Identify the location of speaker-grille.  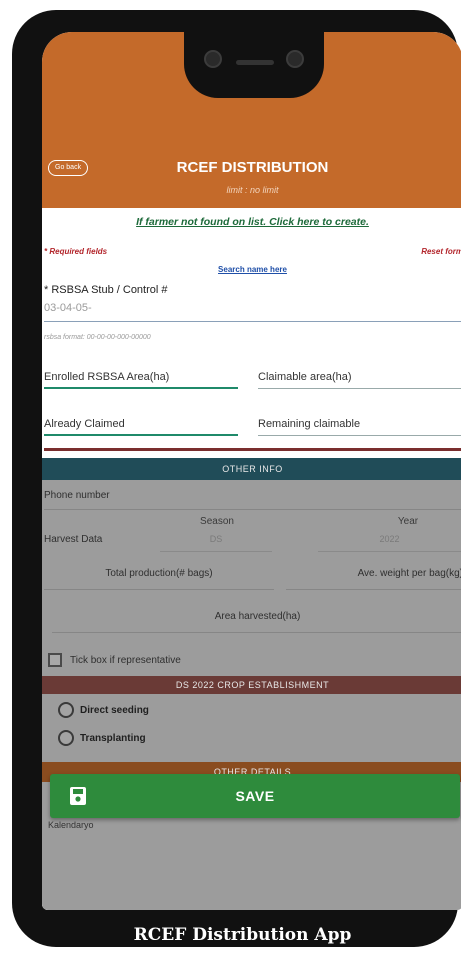
(255, 62).